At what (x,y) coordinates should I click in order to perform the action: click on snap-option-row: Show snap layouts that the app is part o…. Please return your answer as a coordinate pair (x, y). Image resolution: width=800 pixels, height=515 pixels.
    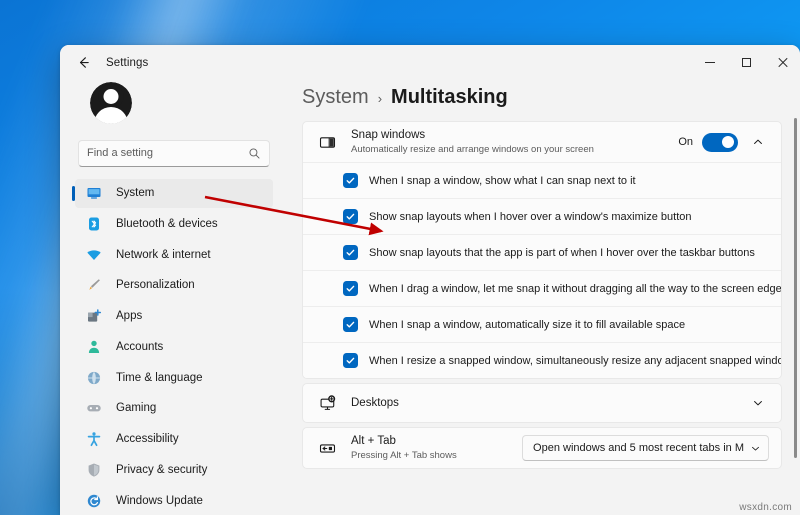
    Looking at the image, I should click on (542, 252).